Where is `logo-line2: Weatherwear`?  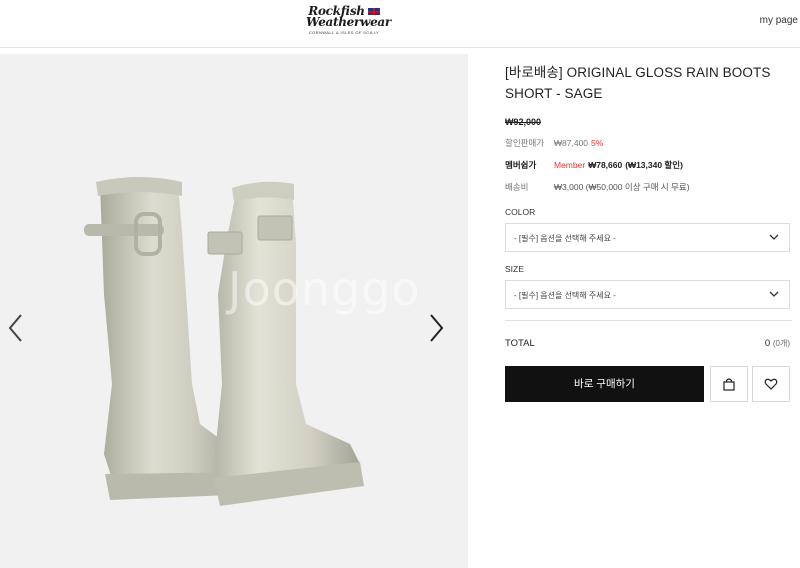
logo-line2: Weatherwear is located at coordinates (348, 22).